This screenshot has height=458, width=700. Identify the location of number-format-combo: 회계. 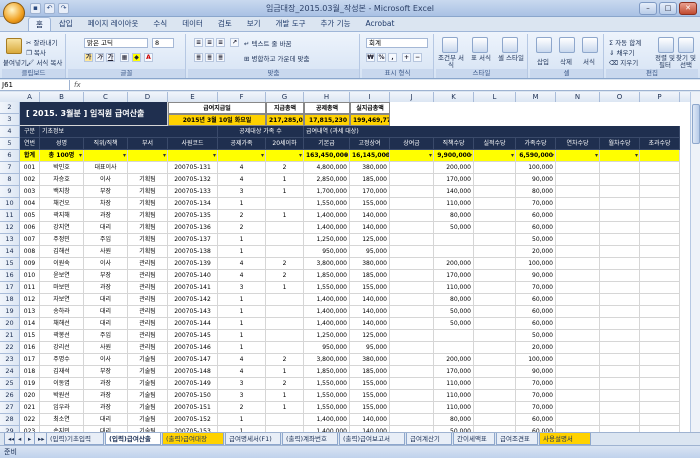
(397, 43).